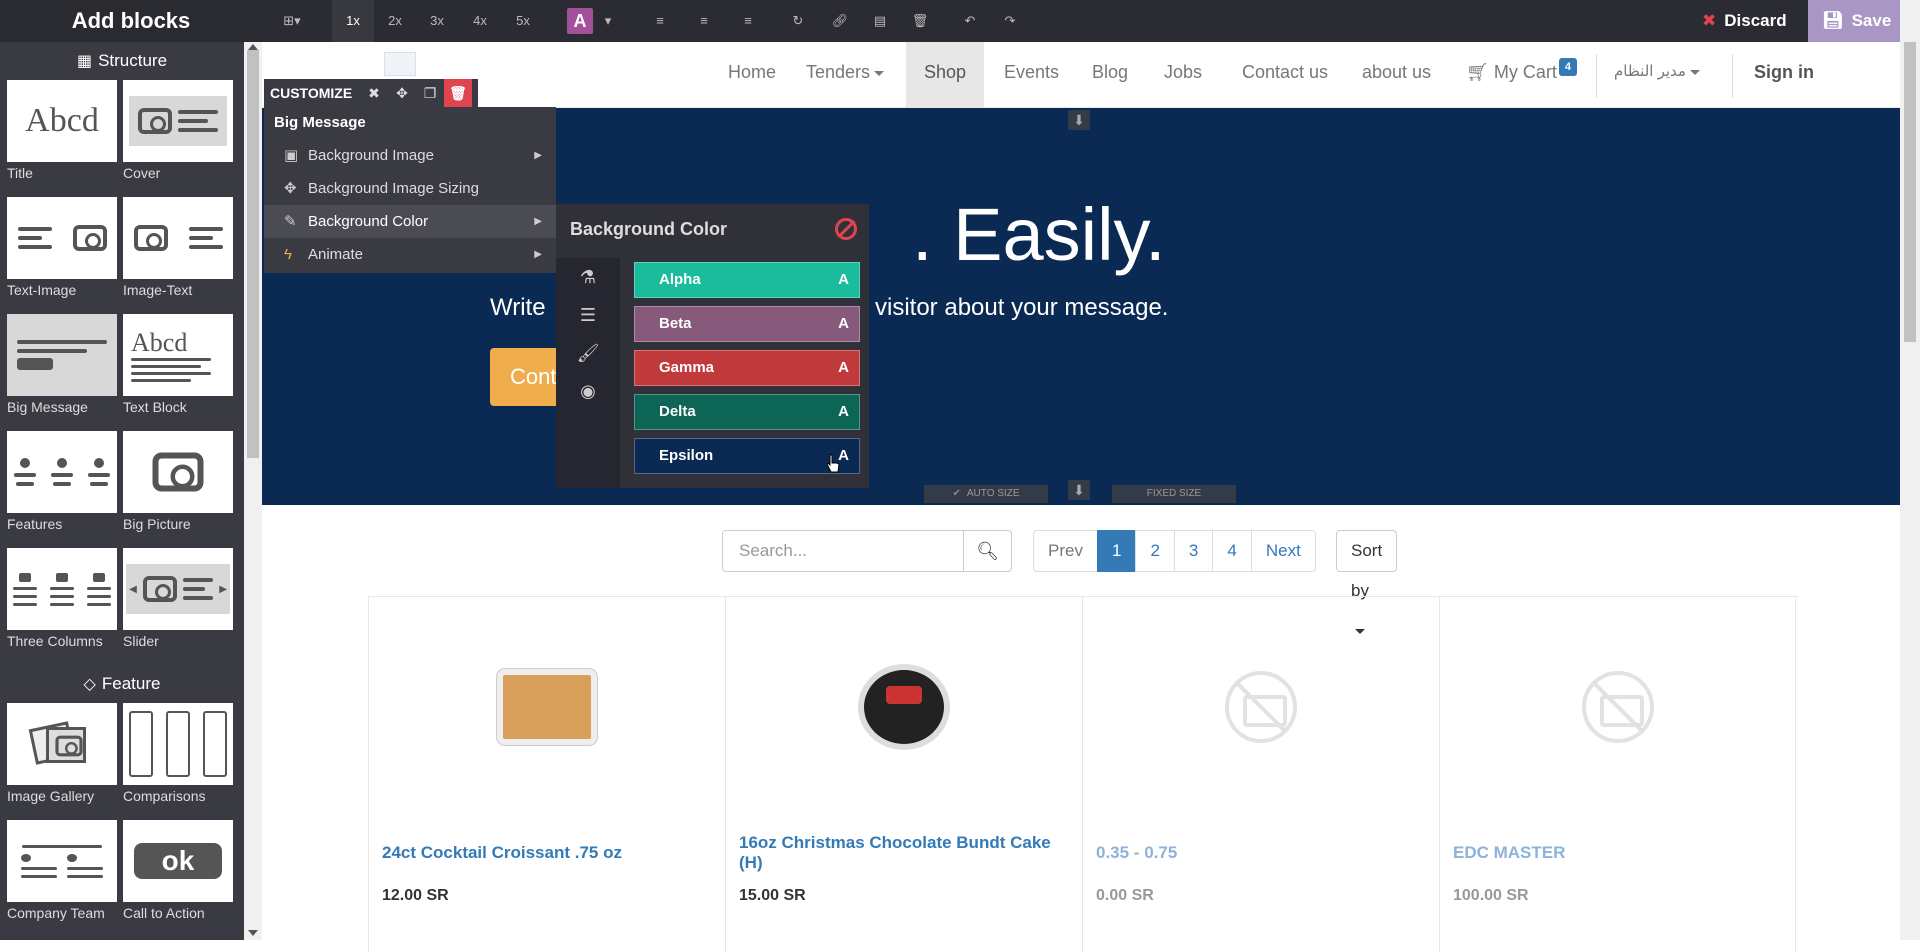  Describe the element at coordinates (62, 761) in the screenshot. I see `block-image-gallery: Image Gallery` at that location.